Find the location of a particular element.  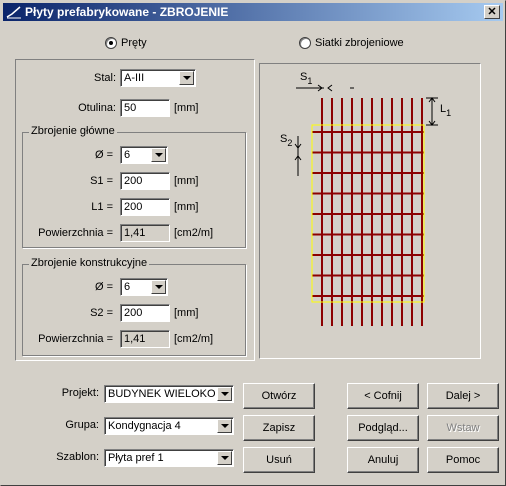

l1-label: L1 = is located at coordinates (102, 207).